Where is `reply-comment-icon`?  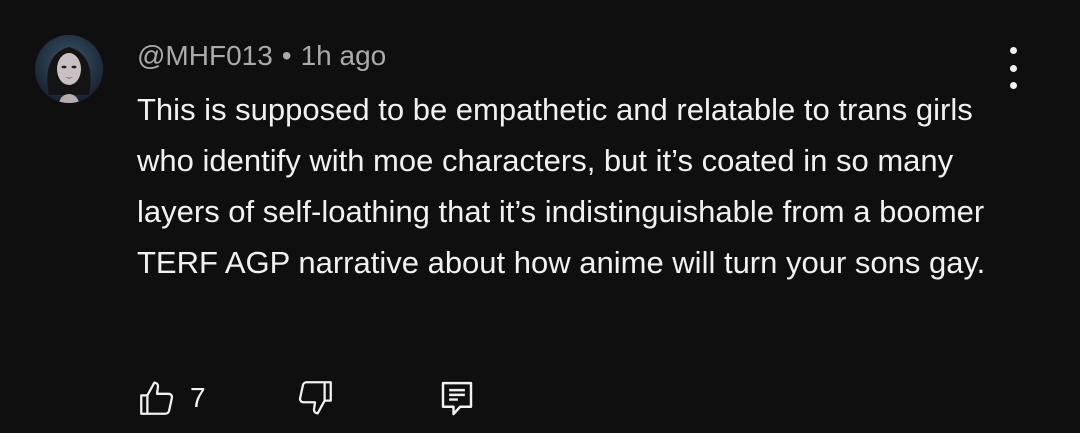
reply-comment-icon is located at coordinates (457, 398).